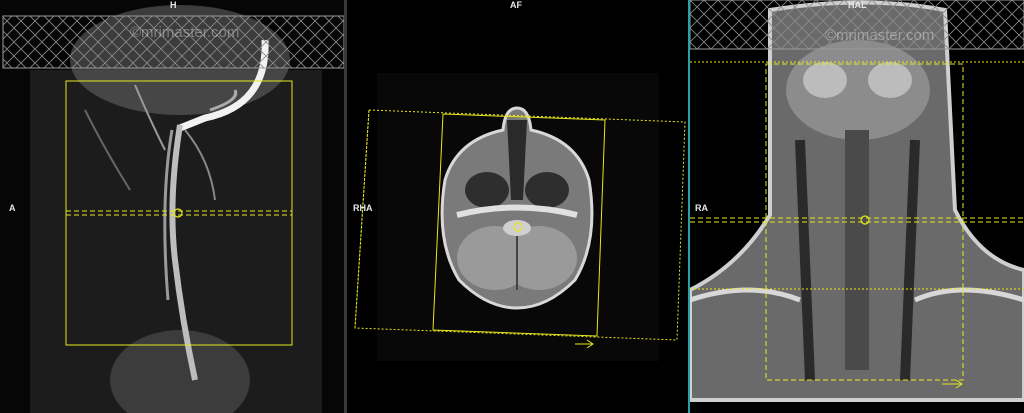 The height and width of the screenshot is (413, 1024). Describe the element at coordinates (857, 5) in the screenshot. I see `orientation-label-top: HAL` at that location.